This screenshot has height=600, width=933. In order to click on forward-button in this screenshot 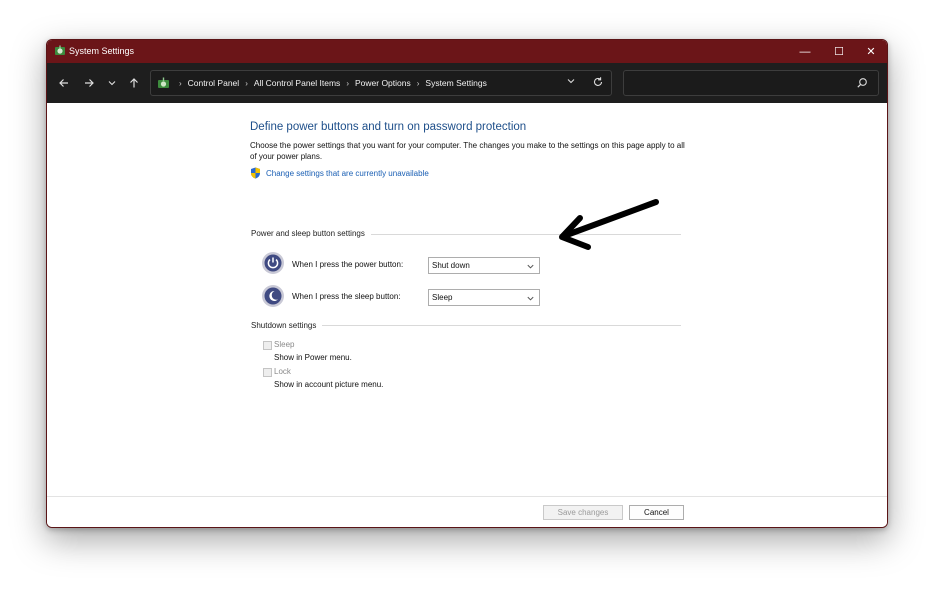, I will do `click(89, 83)`.